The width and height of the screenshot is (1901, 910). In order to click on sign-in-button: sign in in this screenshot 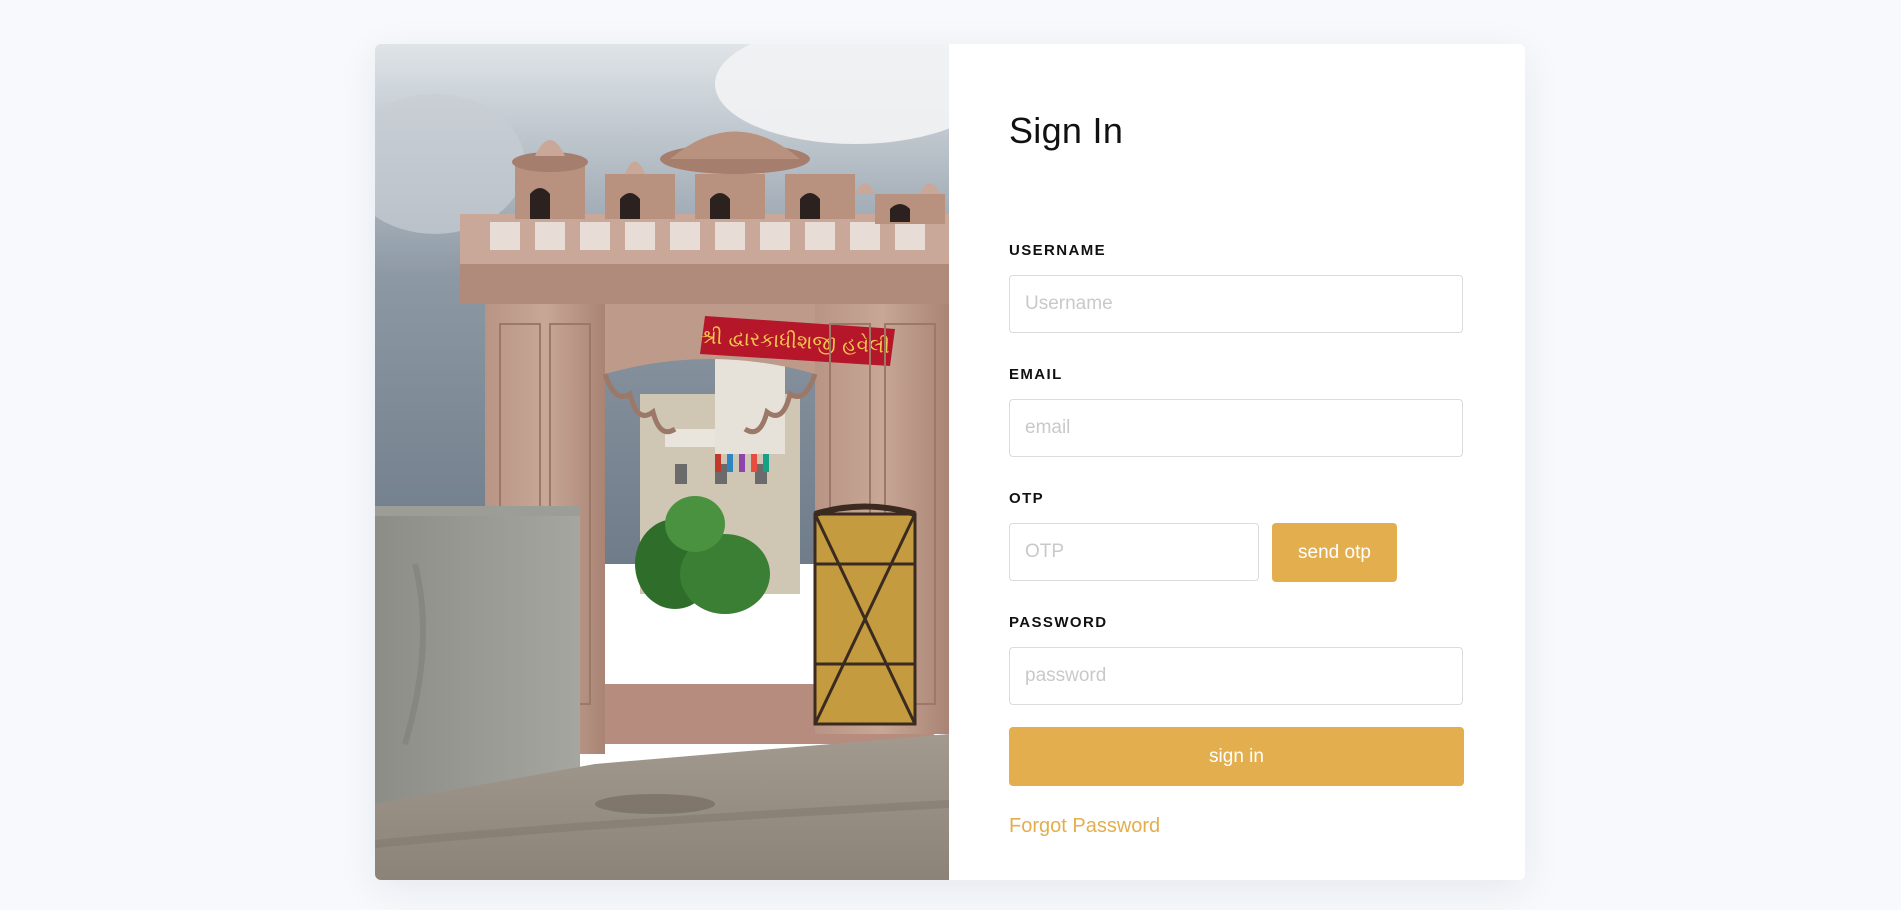, I will do `click(1236, 756)`.